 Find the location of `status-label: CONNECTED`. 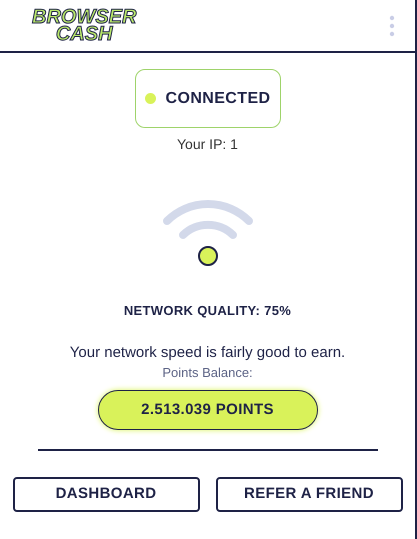

status-label: CONNECTED is located at coordinates (218, 98).